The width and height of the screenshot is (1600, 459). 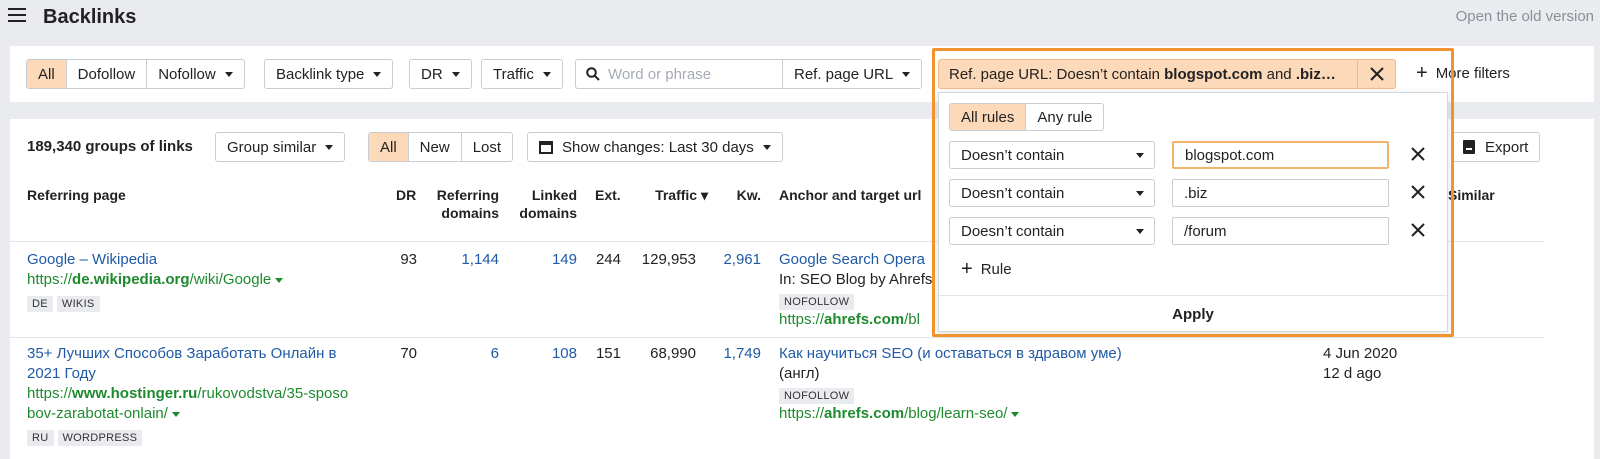 I want to click on row1-title: Google – Wikipedia, so click(x=92, y=260).